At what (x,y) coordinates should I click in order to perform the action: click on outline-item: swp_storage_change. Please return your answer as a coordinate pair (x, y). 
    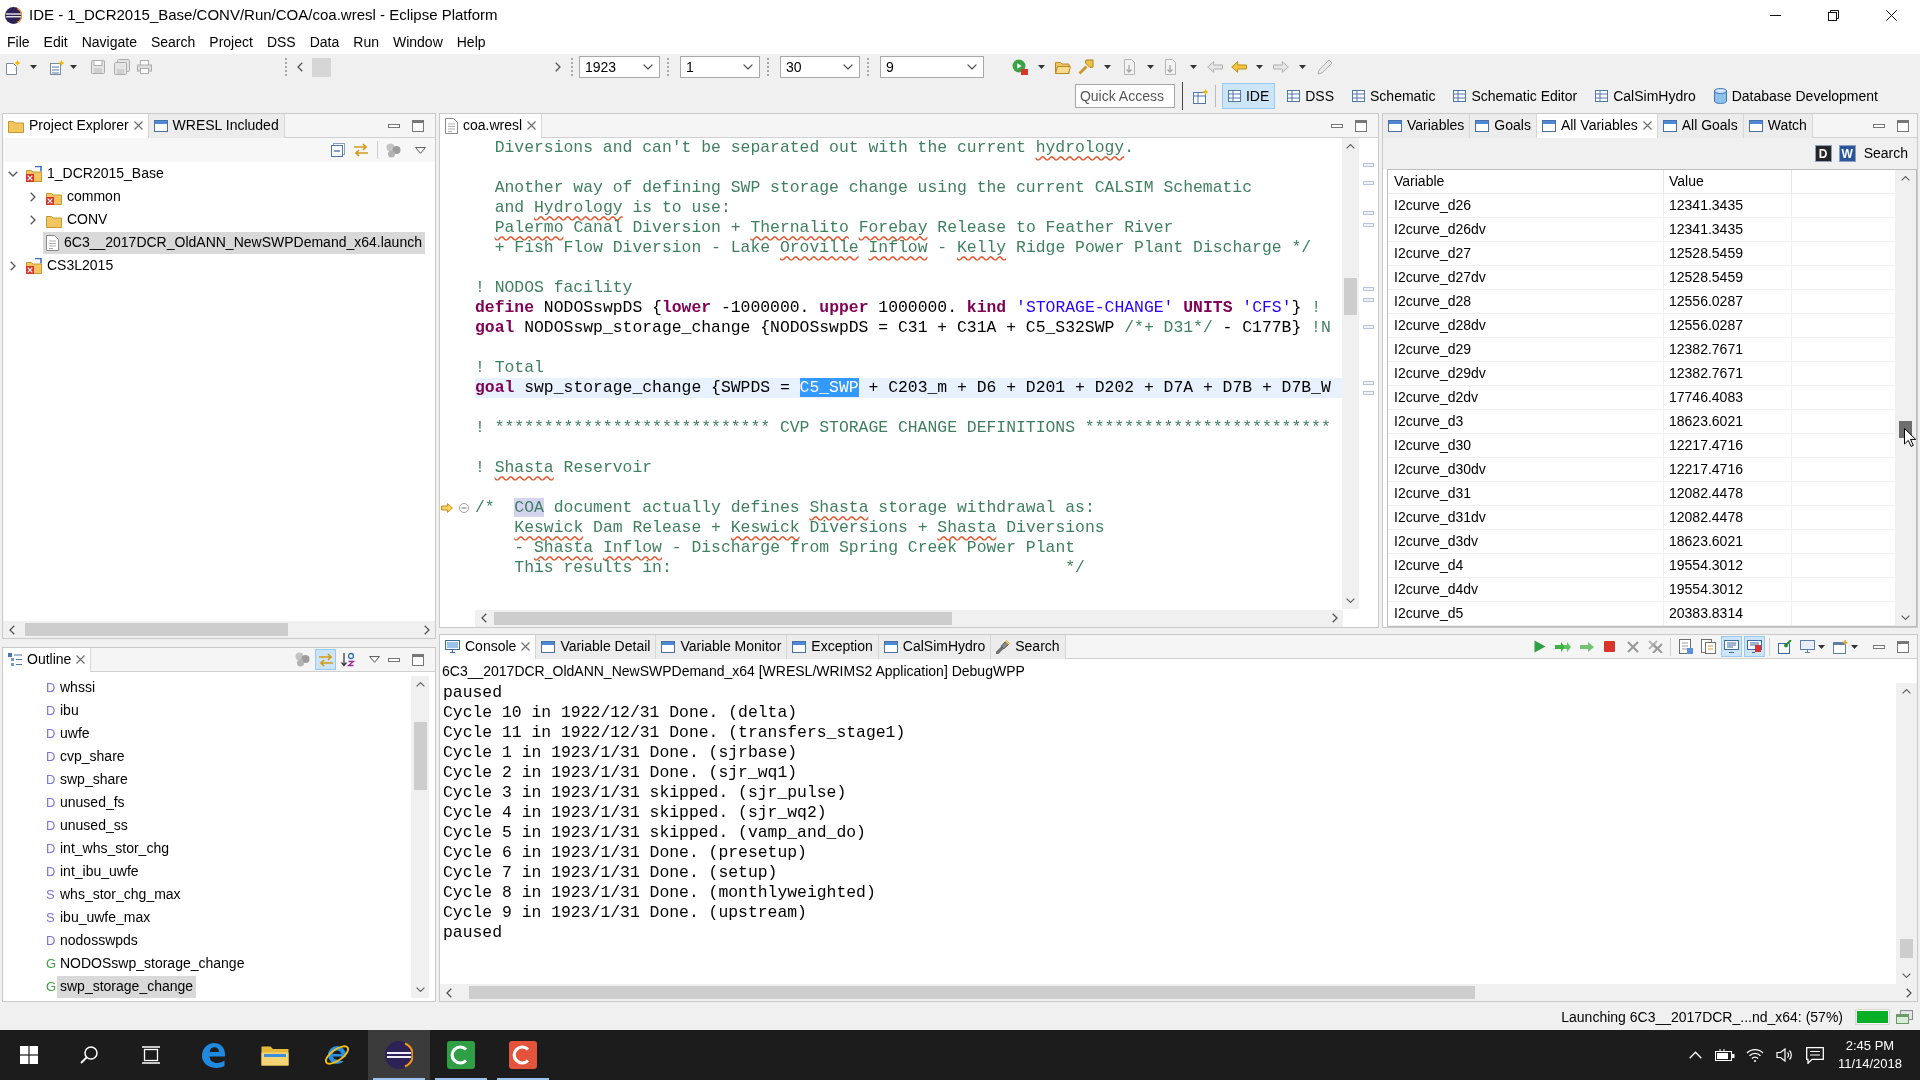
    Looking at the image, I should click on (127, 986).